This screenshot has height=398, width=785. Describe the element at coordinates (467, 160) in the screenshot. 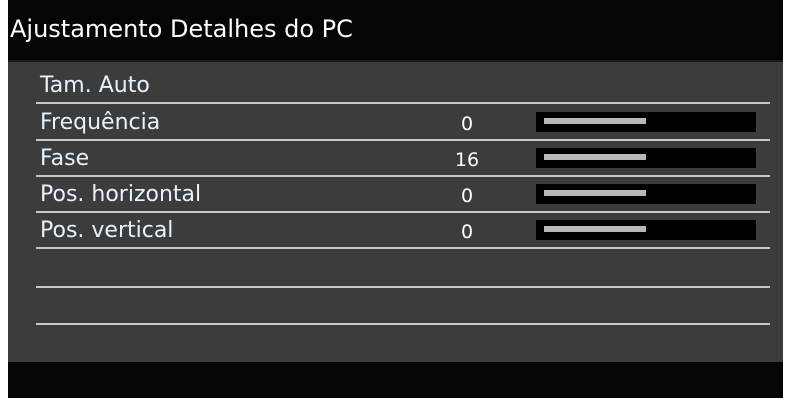

I see `phase-value: 16` at that location.